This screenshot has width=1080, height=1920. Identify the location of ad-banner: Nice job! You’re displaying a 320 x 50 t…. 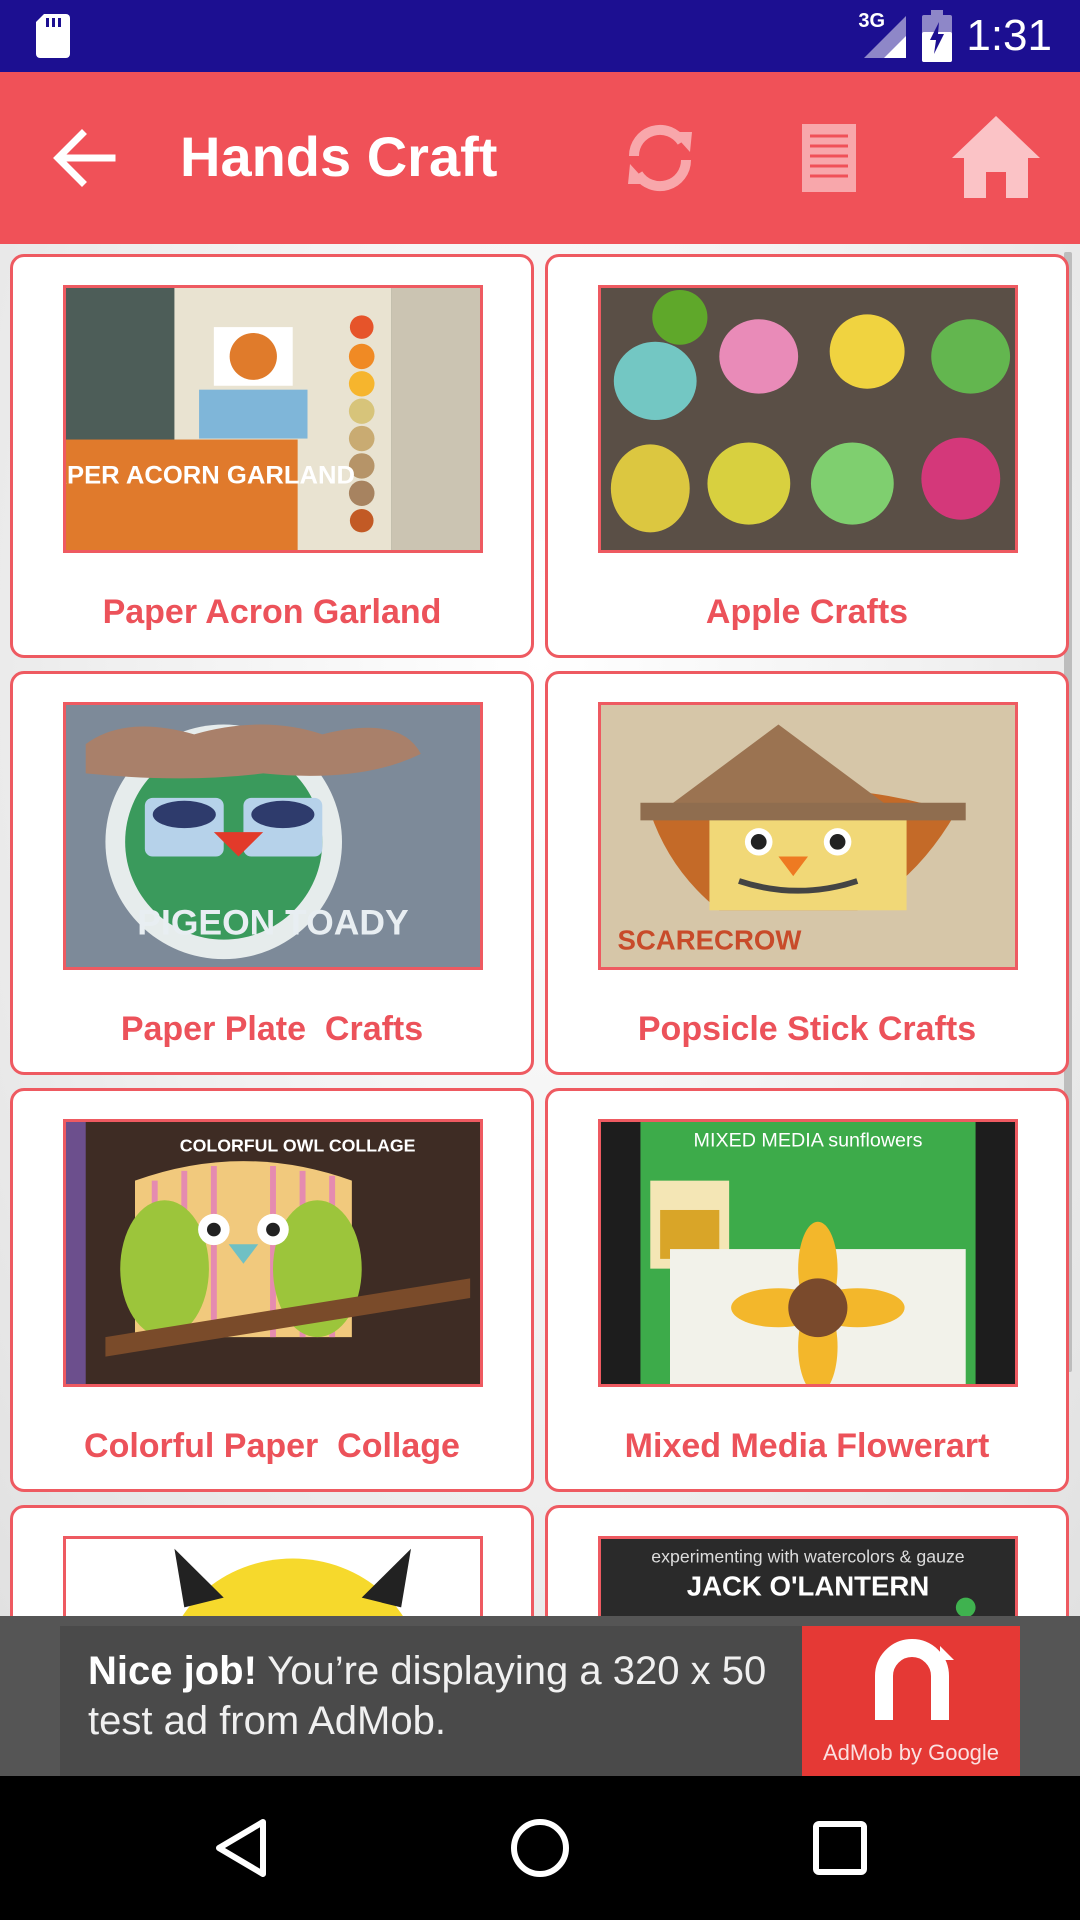
(540, 1696).